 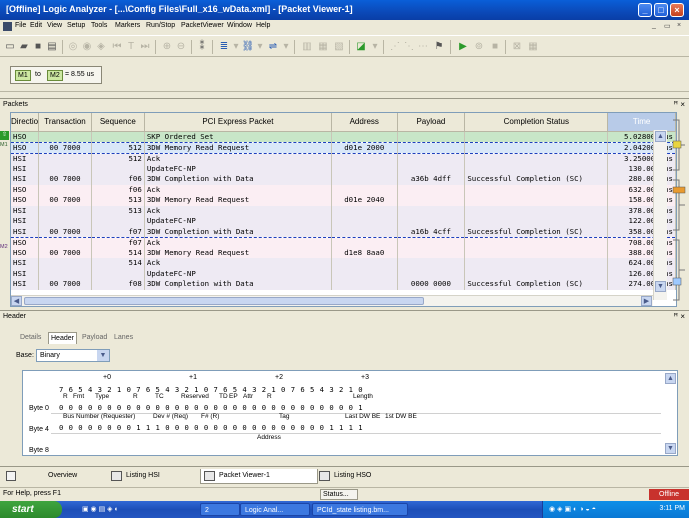 What do you see at coordinates (65, 122) in the screenshot?
I see `col-transaction: Transaction` at bounding box center [65, 122].